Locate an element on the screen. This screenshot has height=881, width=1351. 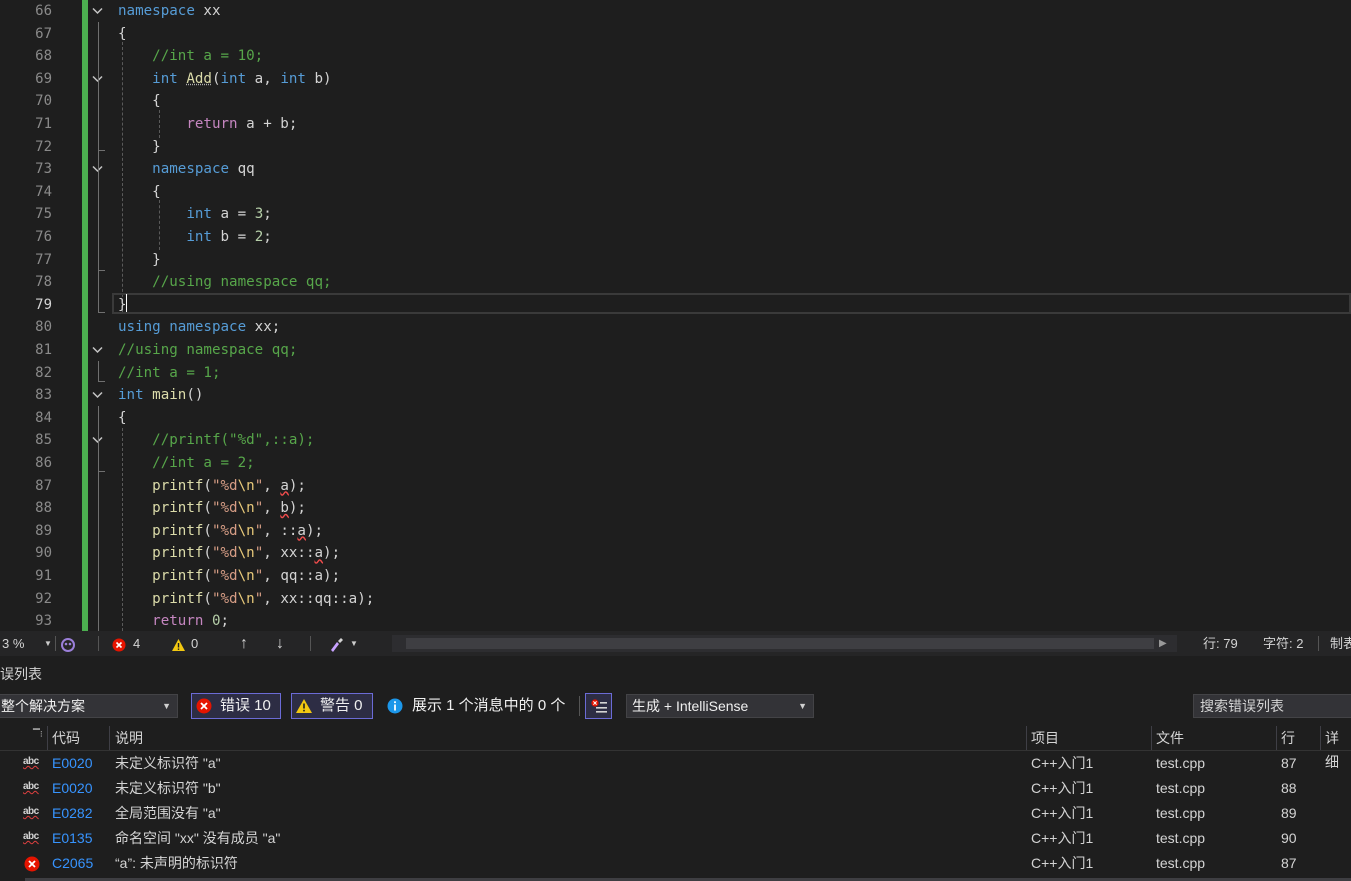
header-detail: 详细 is located at coordinates (1338, 748).